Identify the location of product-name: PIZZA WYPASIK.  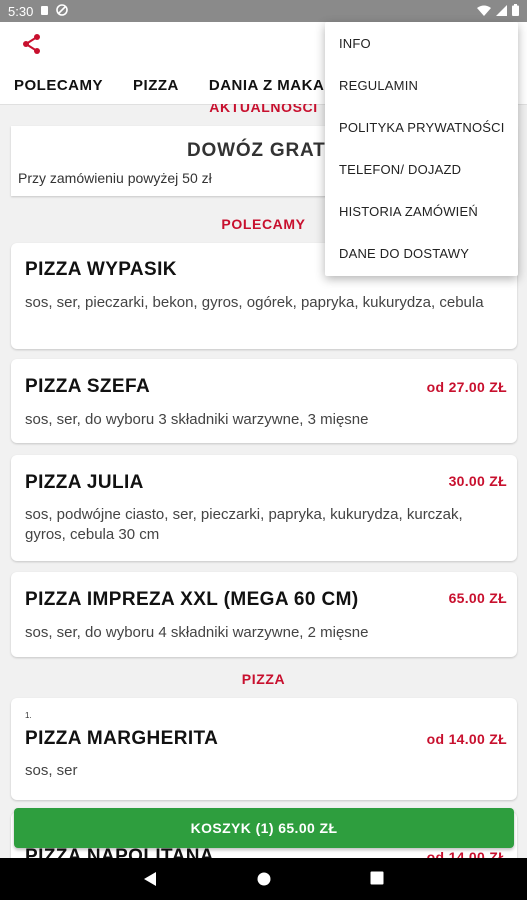
(101, 269).